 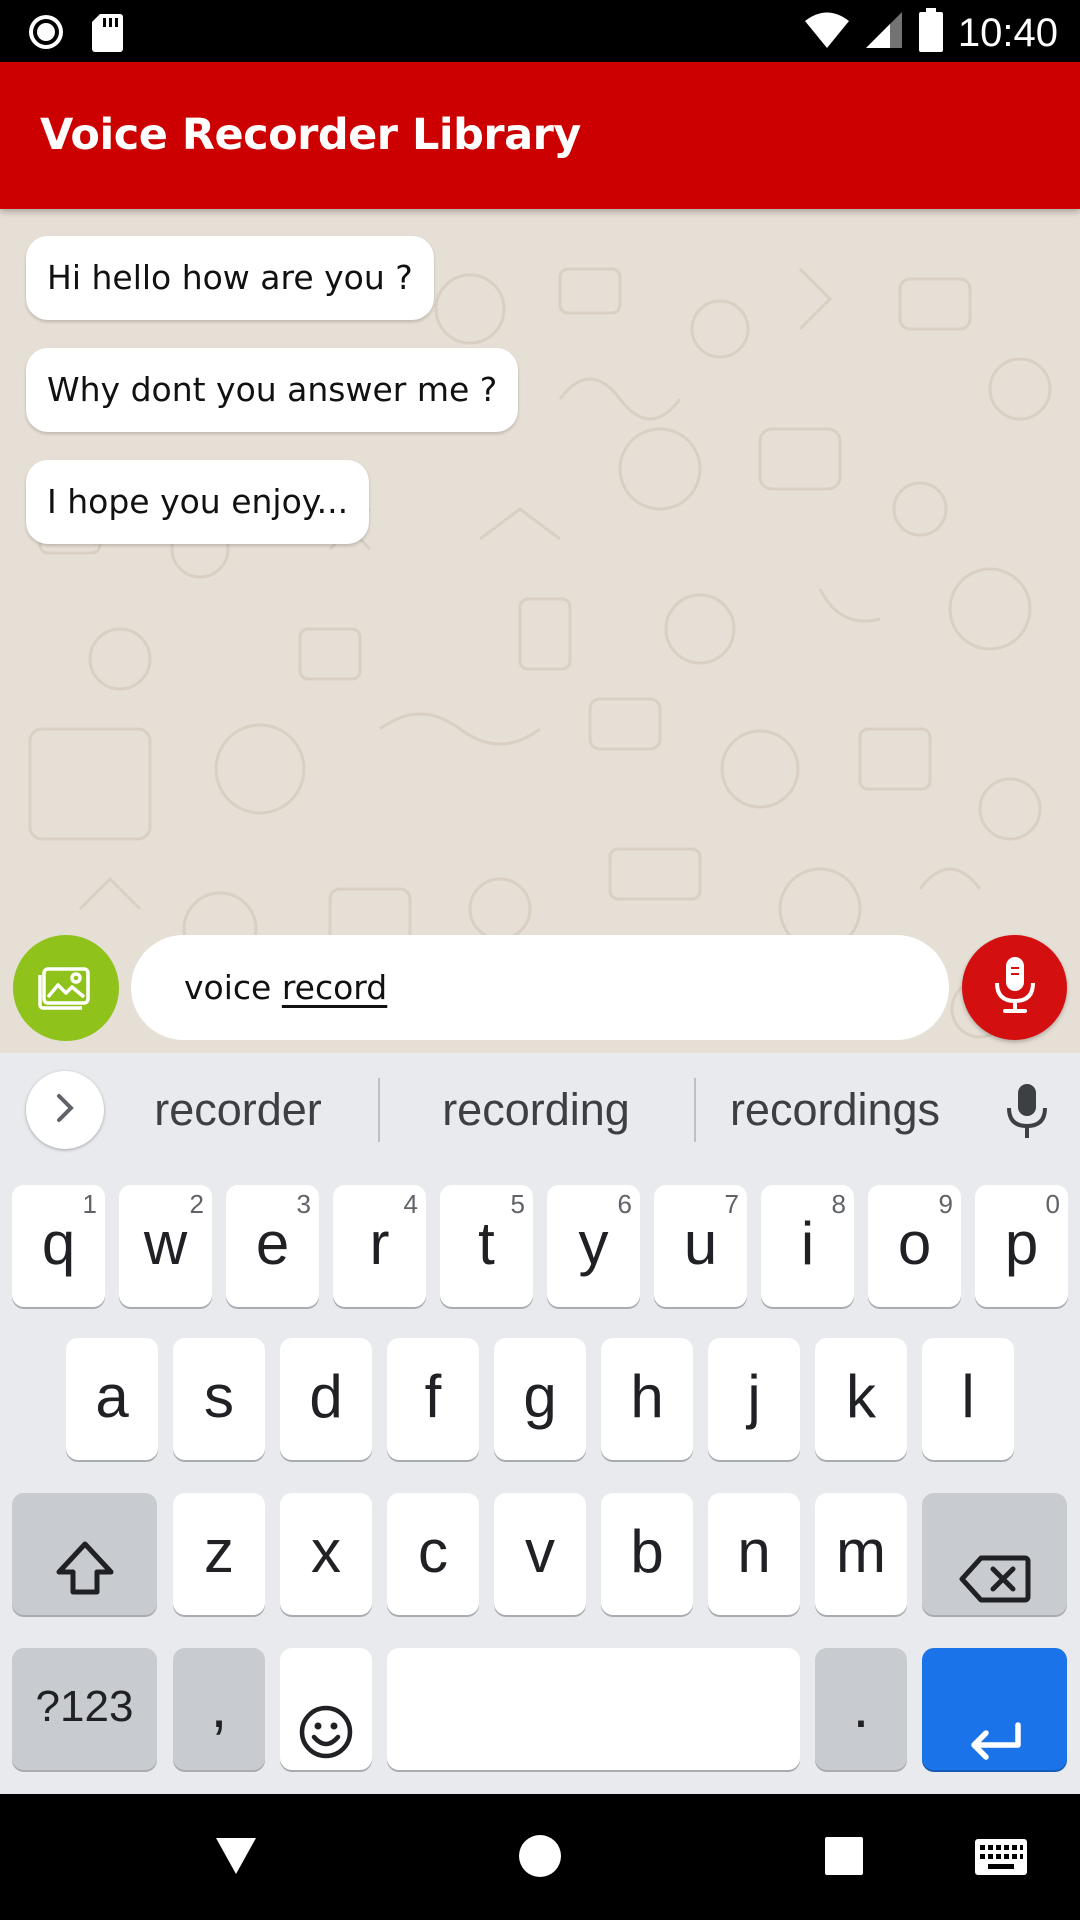 I want to click on key-label: z, so click(x=219, y=1551).